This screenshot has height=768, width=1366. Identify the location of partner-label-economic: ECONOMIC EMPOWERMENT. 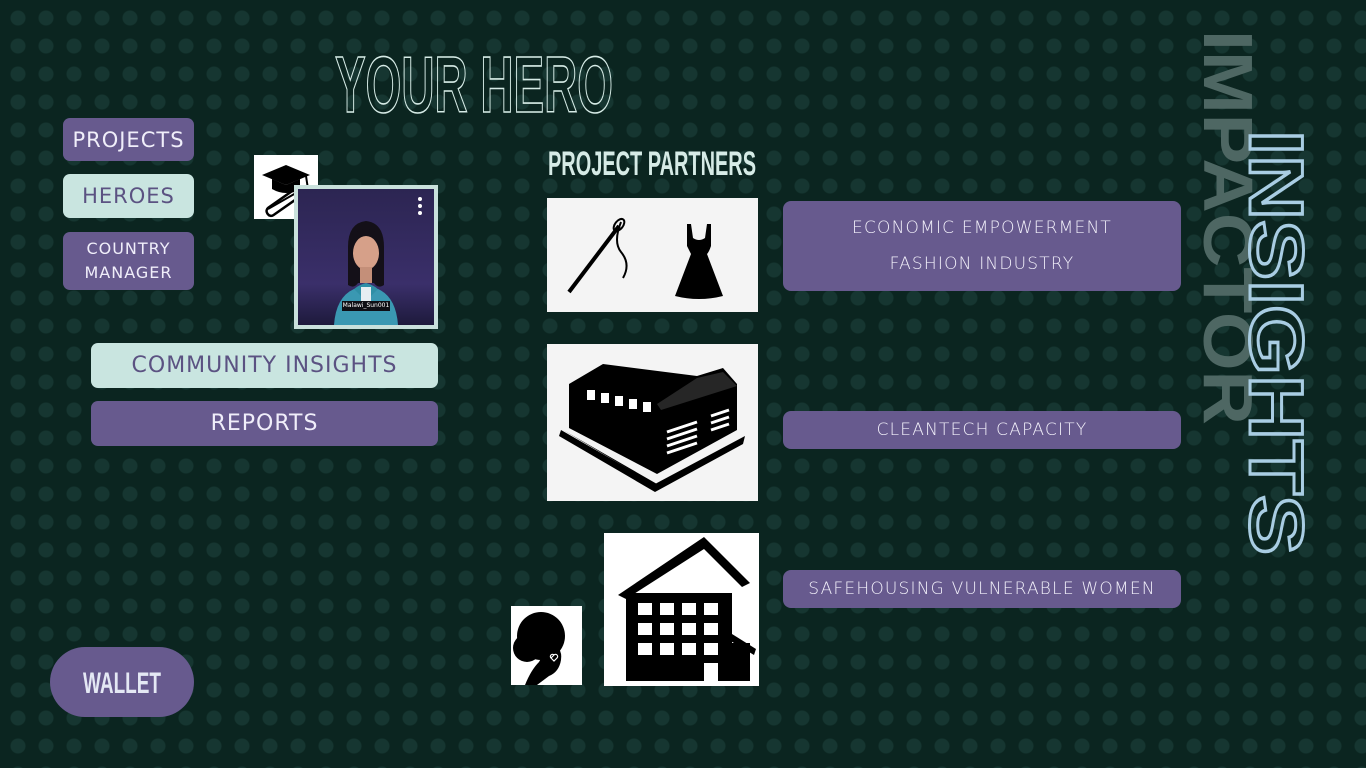
(982, 227).